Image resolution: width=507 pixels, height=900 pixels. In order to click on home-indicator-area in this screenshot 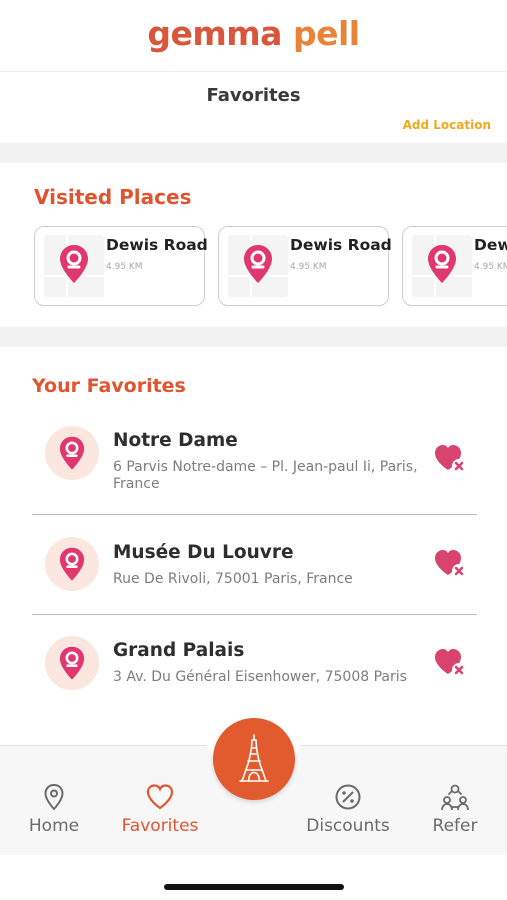, I will do `click(253, 877)`.